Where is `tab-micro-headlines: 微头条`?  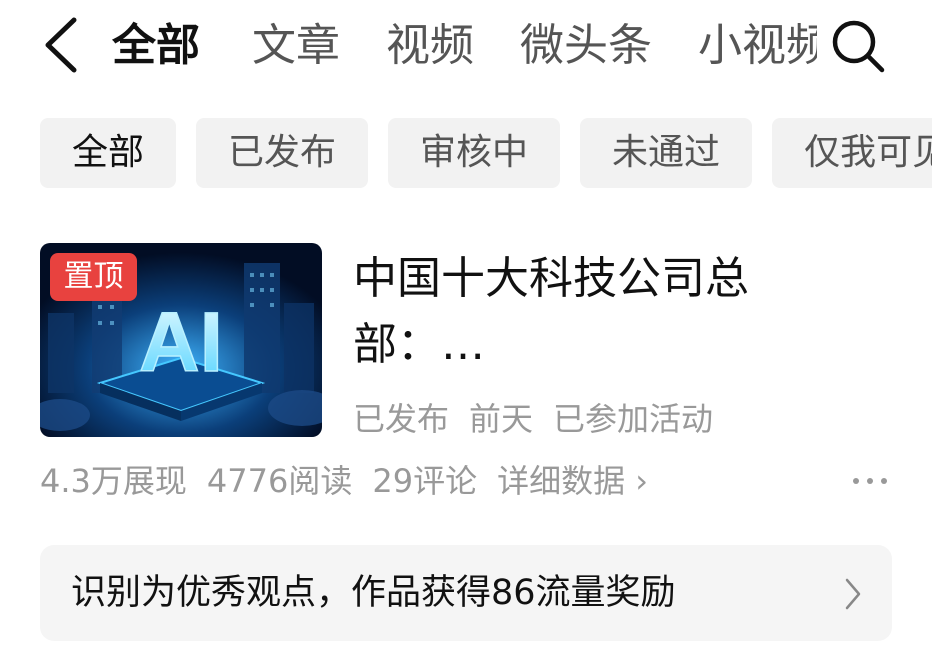 tab-micro-headlines: 微头条 is located at coordinates (586, 46).